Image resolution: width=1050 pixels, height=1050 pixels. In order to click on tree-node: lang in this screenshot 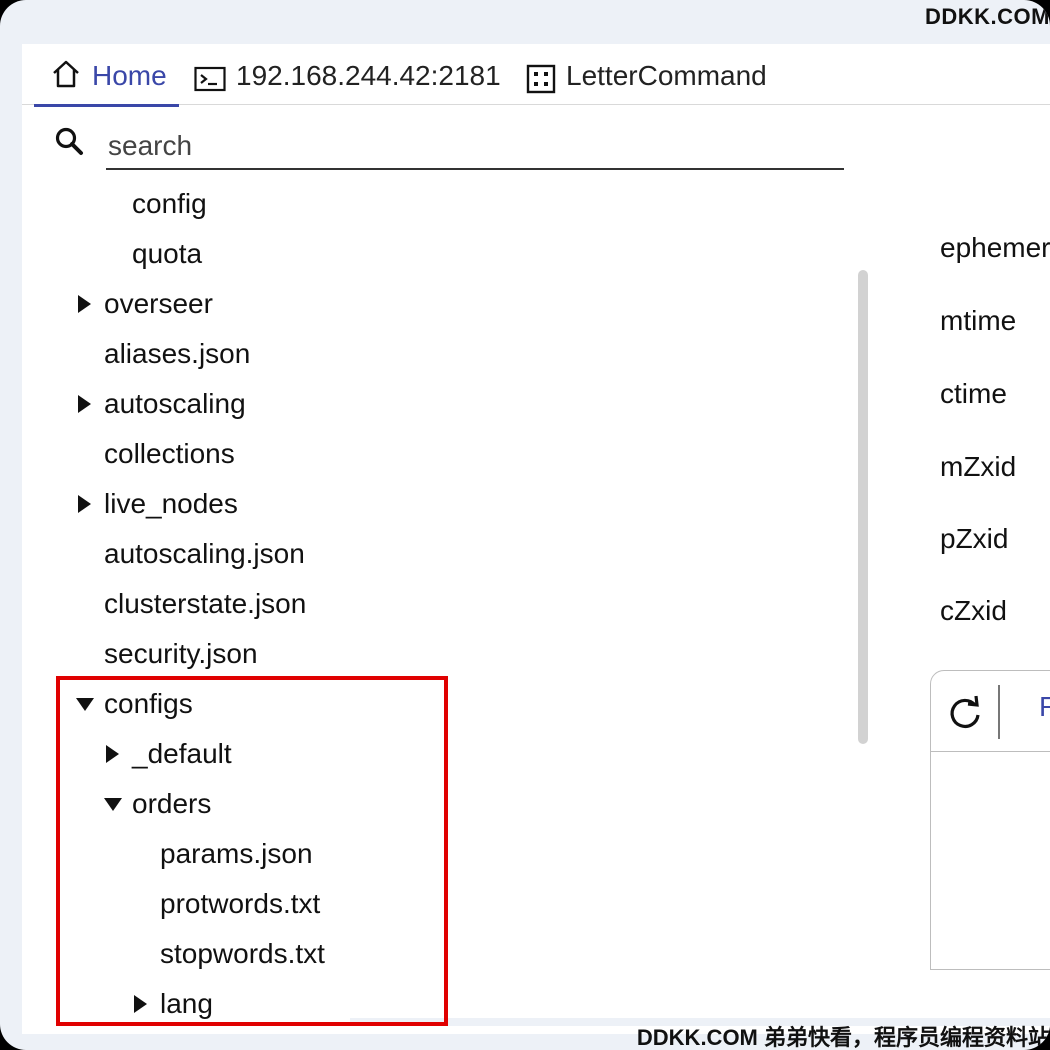, I will do `click(172, 1004)`.